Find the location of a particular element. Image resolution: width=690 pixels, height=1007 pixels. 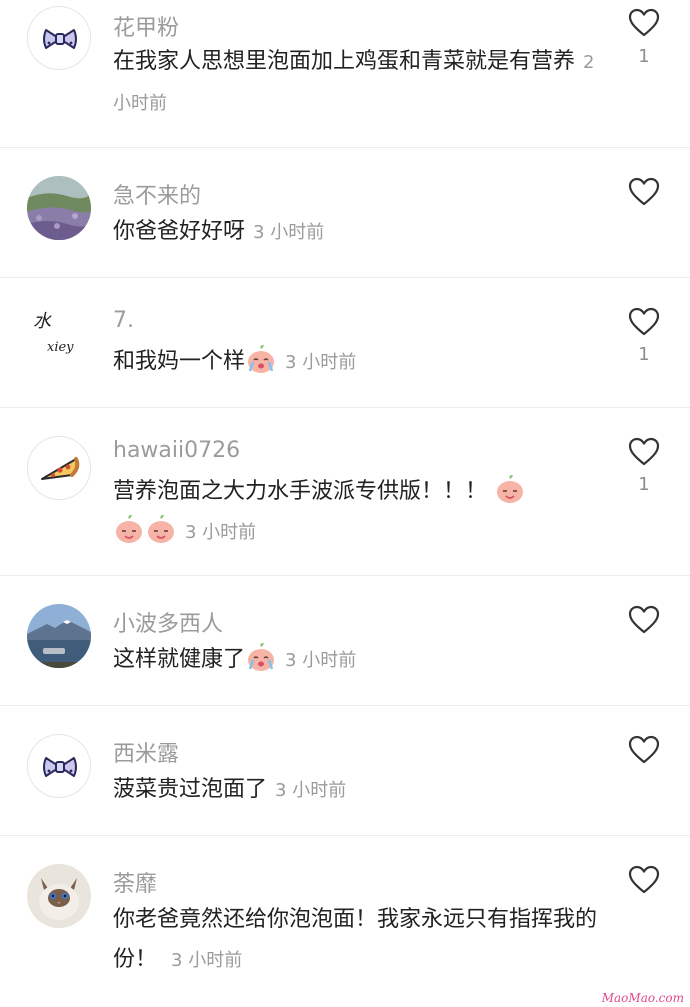

avatar: 水 xiey is located at coordinates (59, 338).